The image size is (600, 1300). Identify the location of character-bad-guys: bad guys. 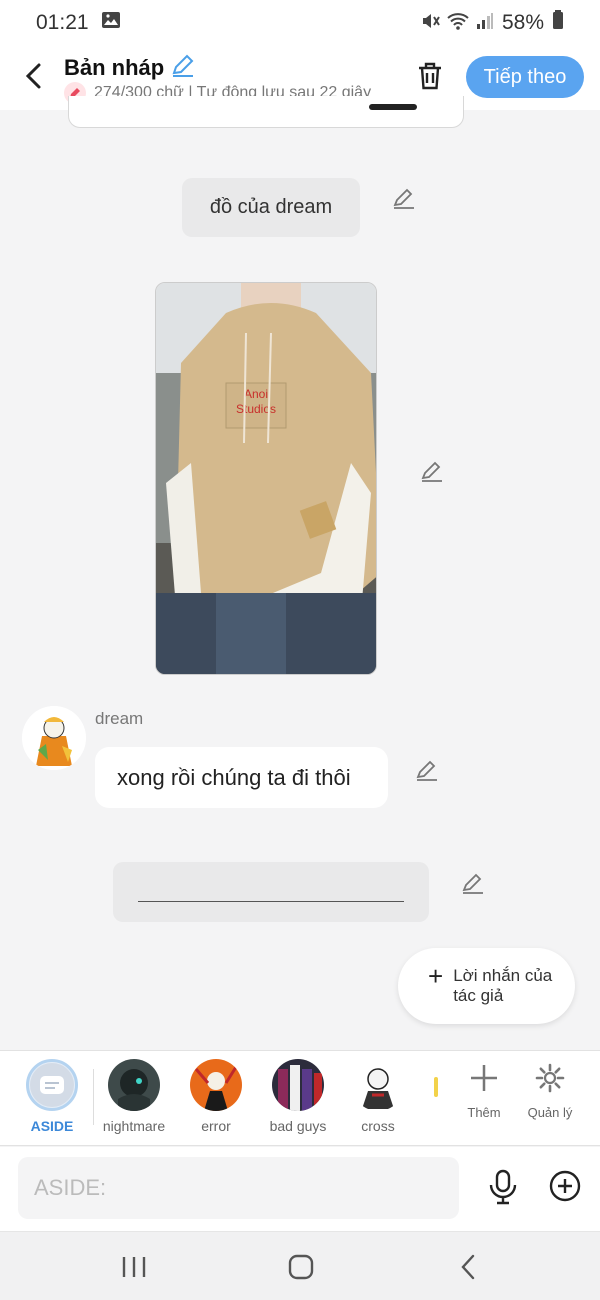
(298, 1096).